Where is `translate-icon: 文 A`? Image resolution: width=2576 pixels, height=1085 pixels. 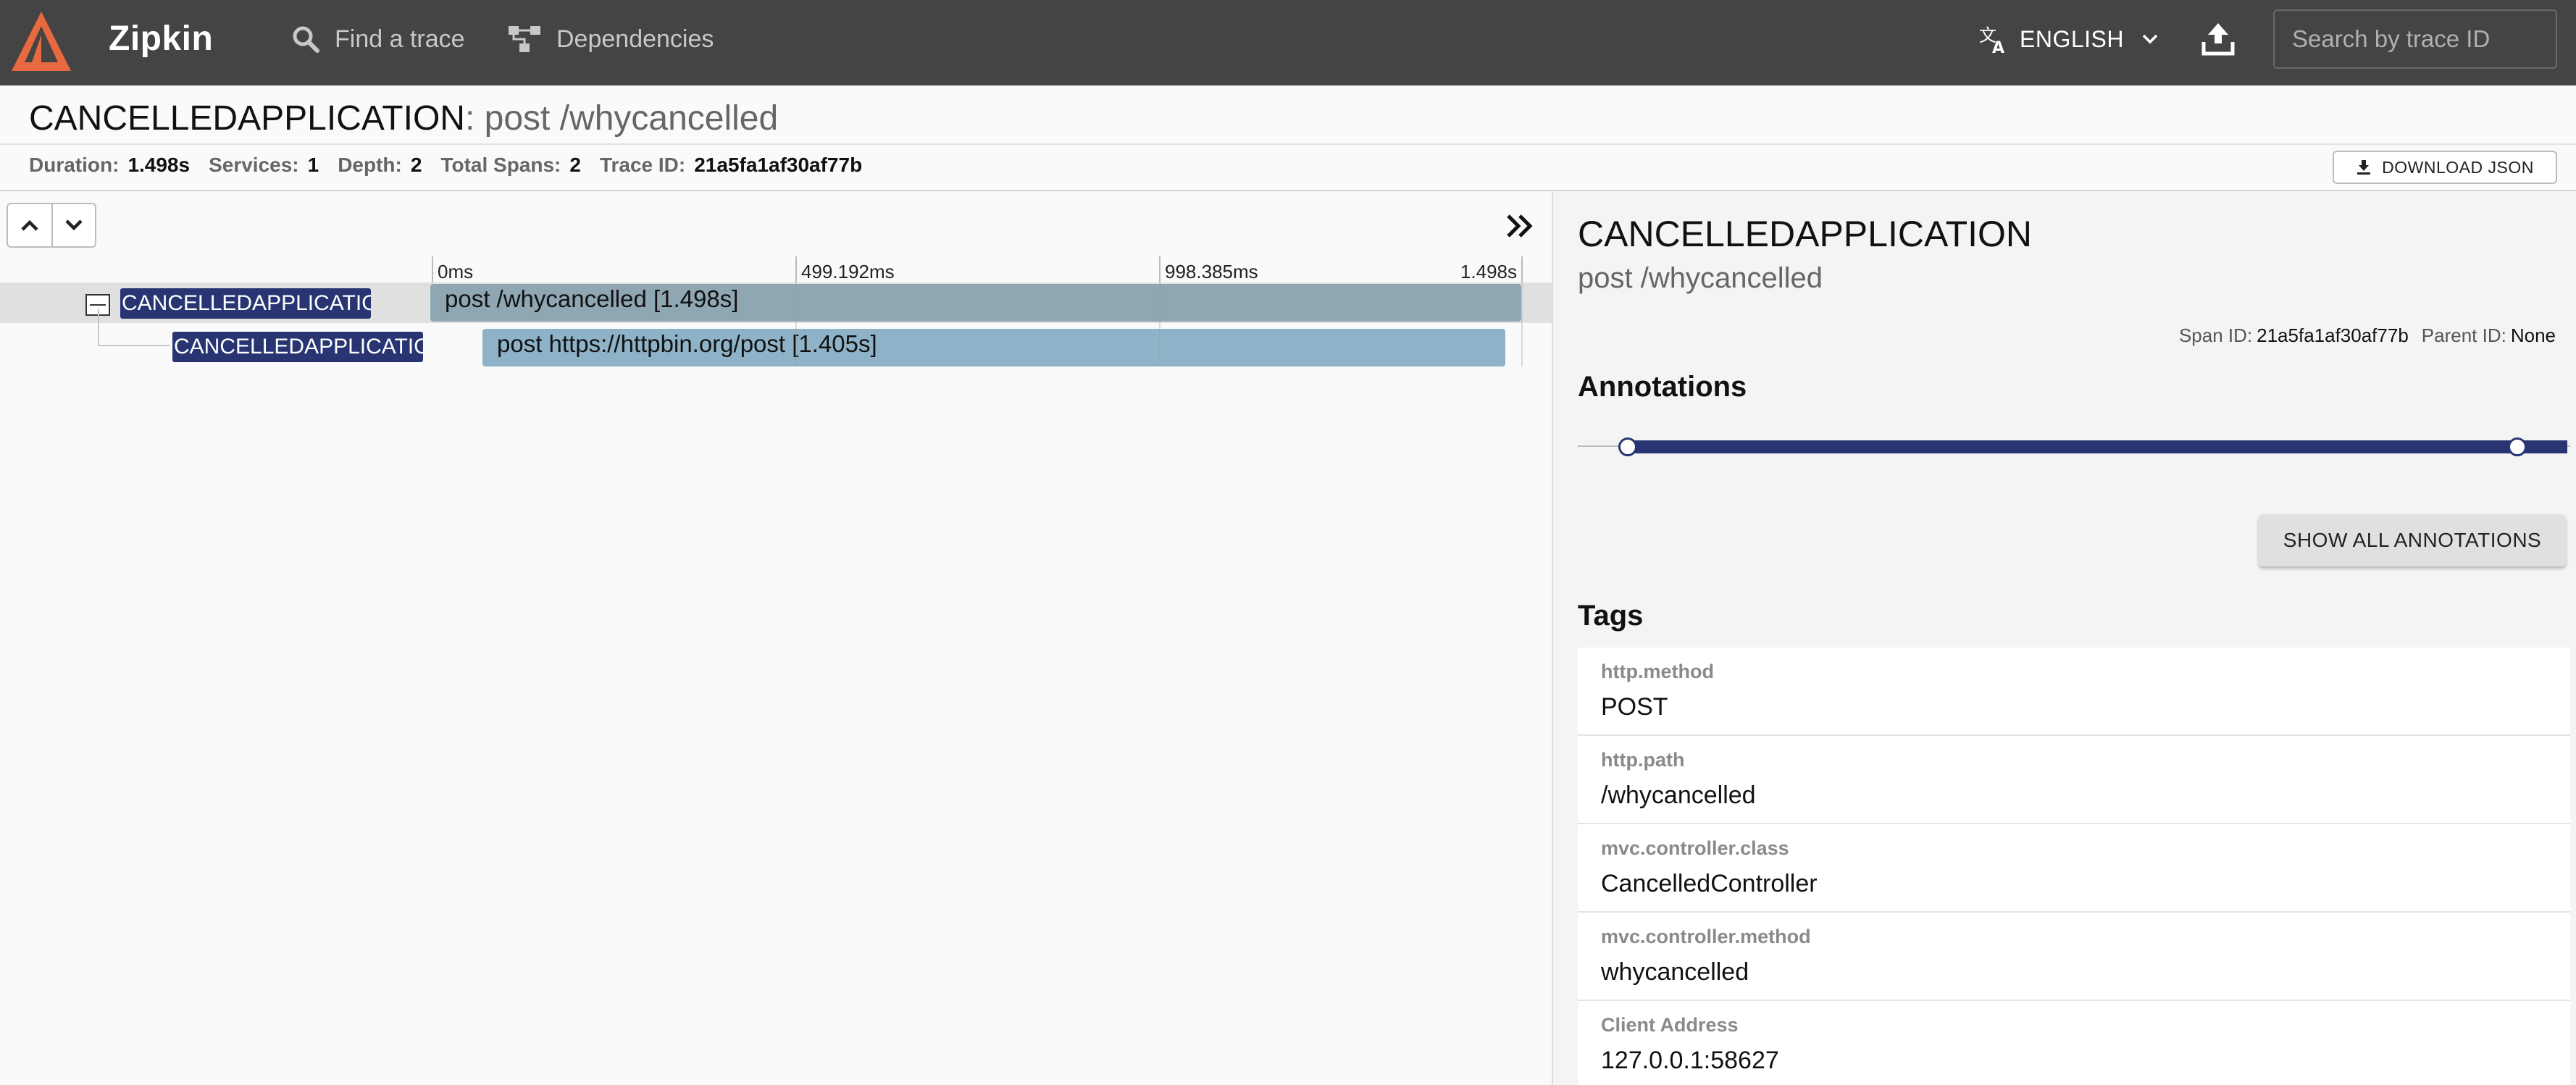
translate-icon: 文 A is located at coordinates (1992, 39).